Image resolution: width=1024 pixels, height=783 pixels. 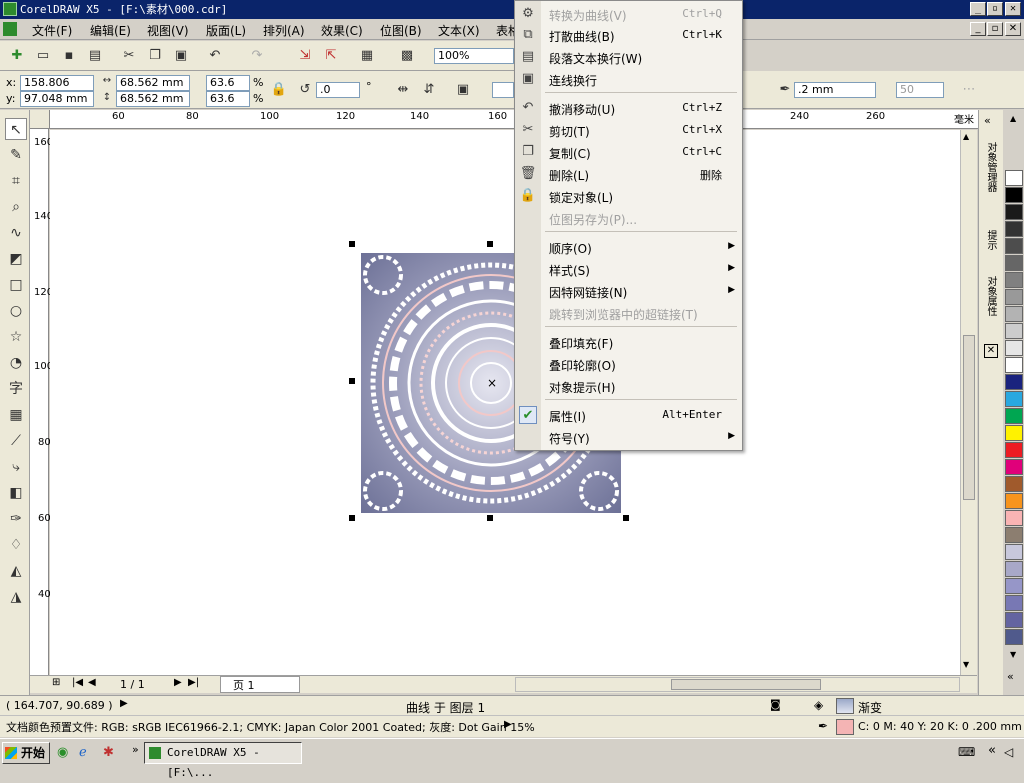 What do you see at coordinates (168, 30) in the screenshot?
I see `menu-view: 视图(V)` at bounding box center [168, 30].